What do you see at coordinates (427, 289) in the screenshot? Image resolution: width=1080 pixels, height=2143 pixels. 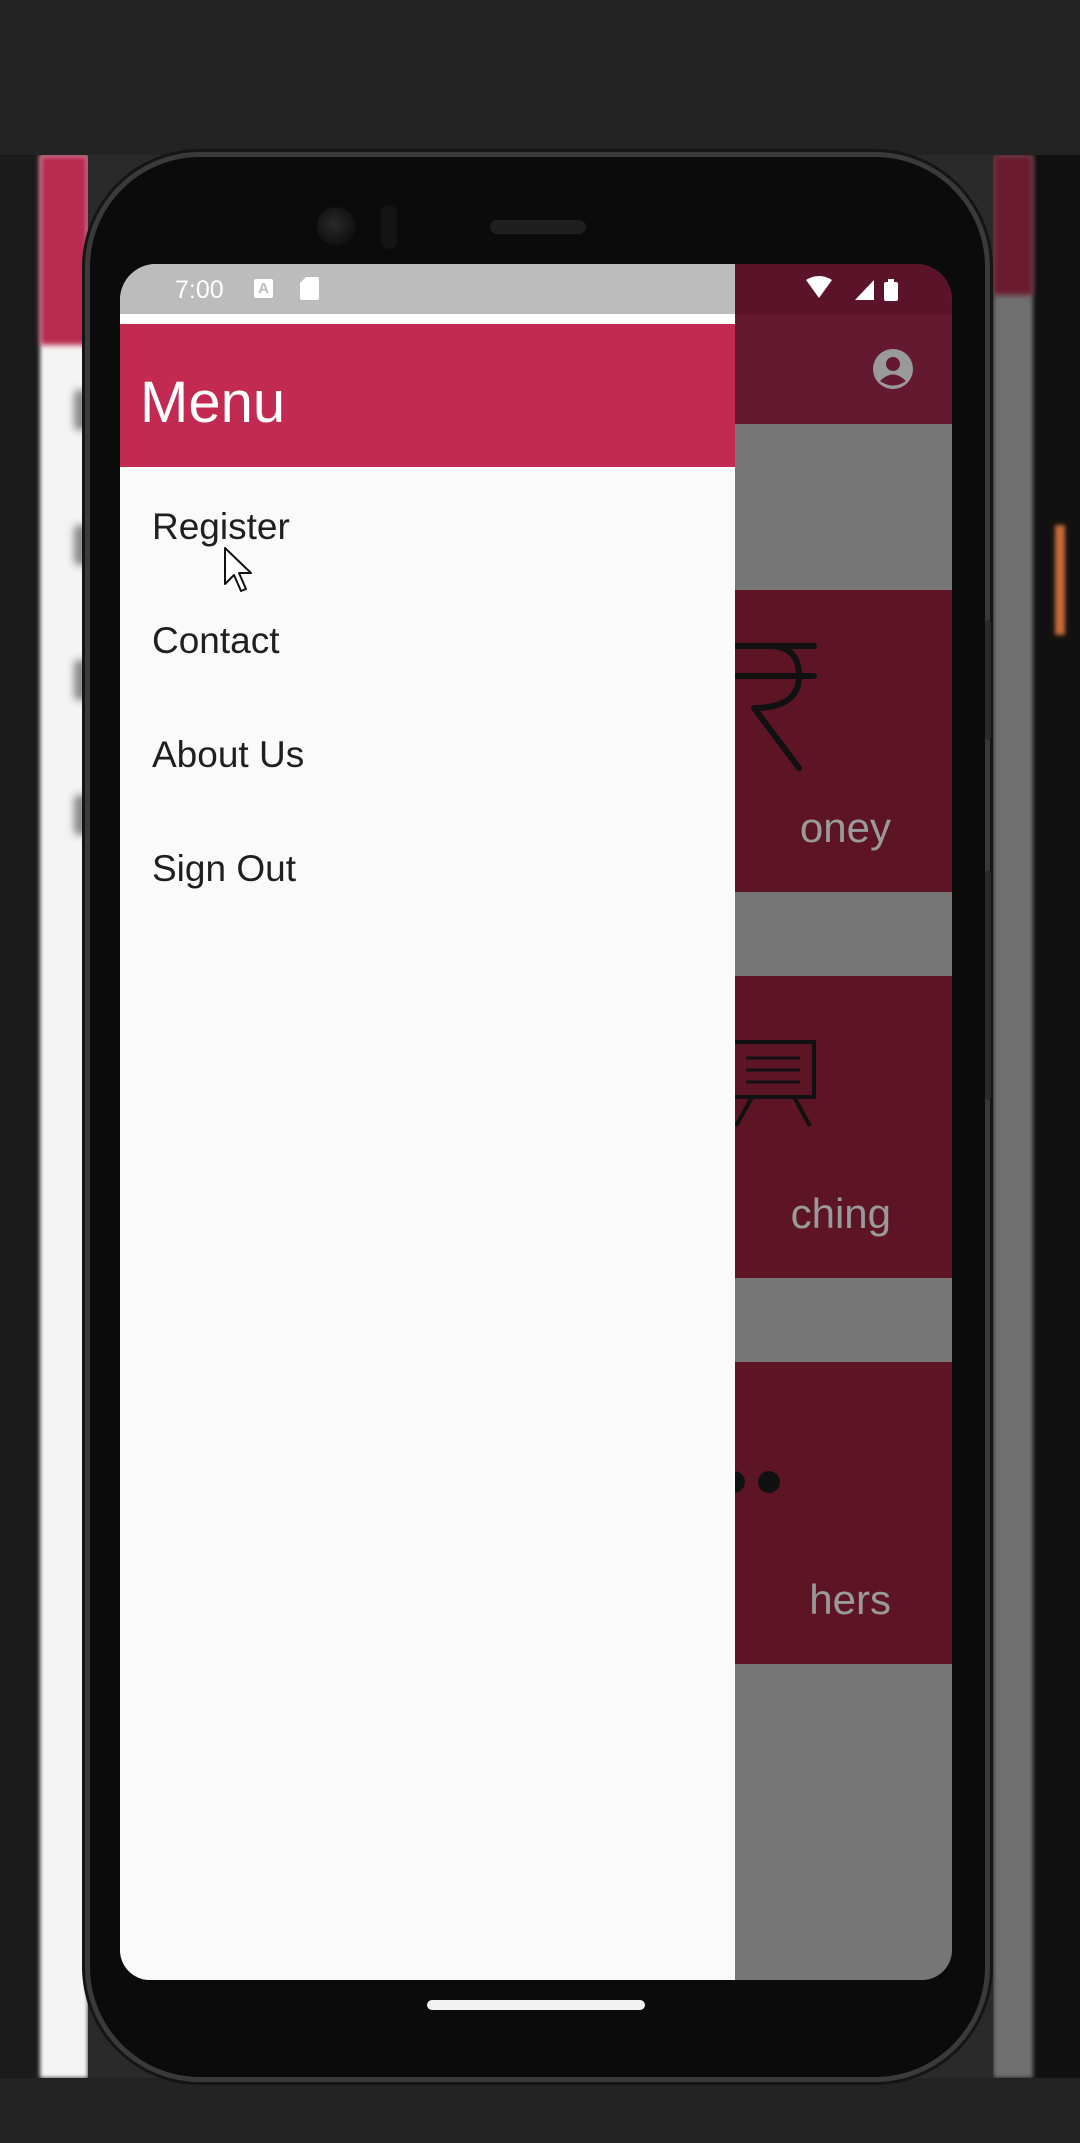 I see `drawer-status-bar: 7:00 A` at bounding box center [427, 289].